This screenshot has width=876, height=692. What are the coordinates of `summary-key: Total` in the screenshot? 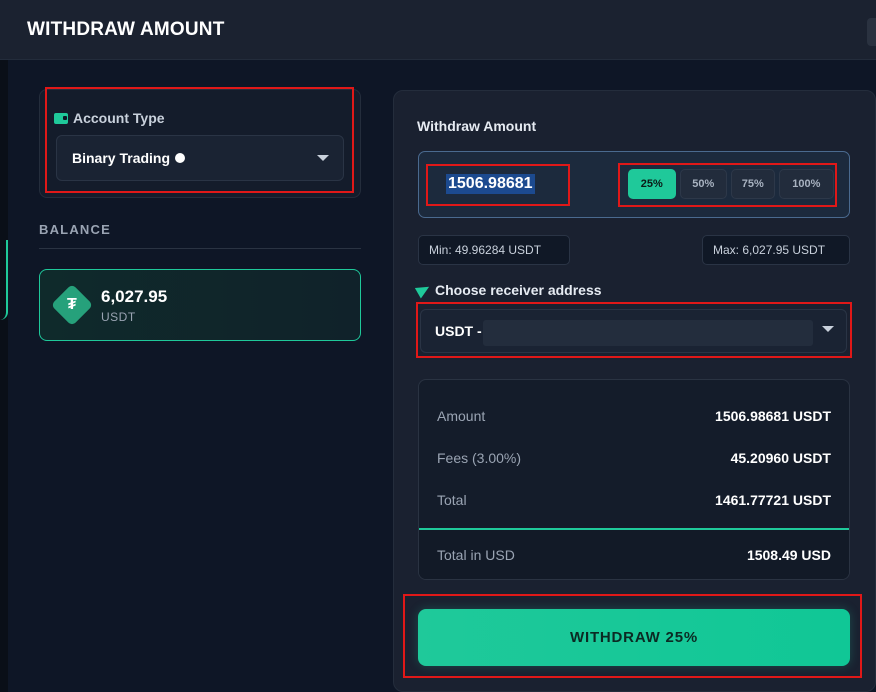 It's located at (452, 500).